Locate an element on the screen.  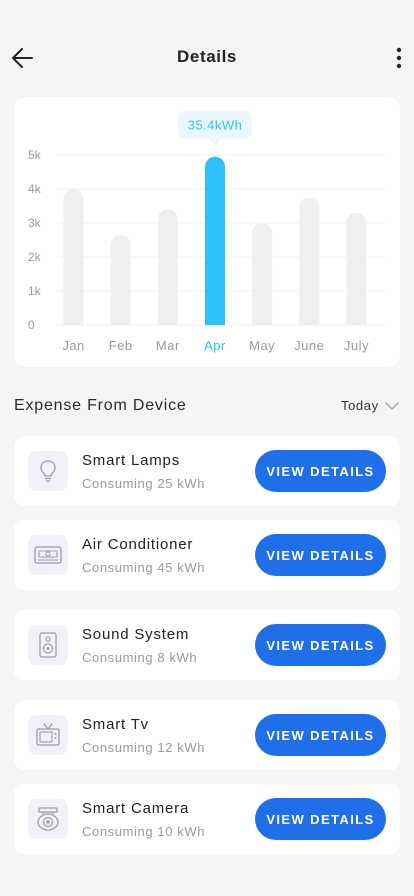
device-name: Sound System is located at coordinates (136, 634).